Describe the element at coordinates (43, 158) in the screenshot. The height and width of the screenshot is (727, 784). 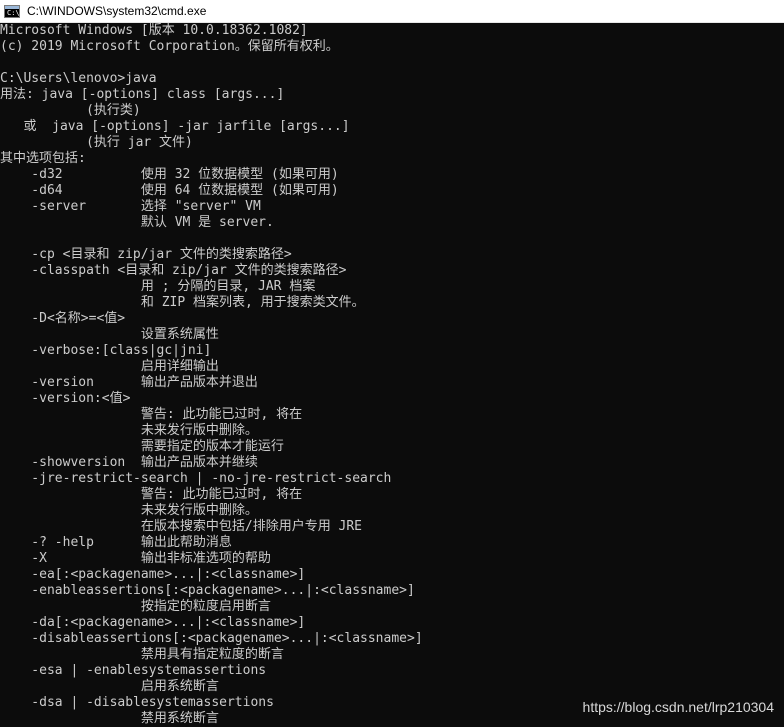
I see `console-line: 其中选项包括:` at that location.